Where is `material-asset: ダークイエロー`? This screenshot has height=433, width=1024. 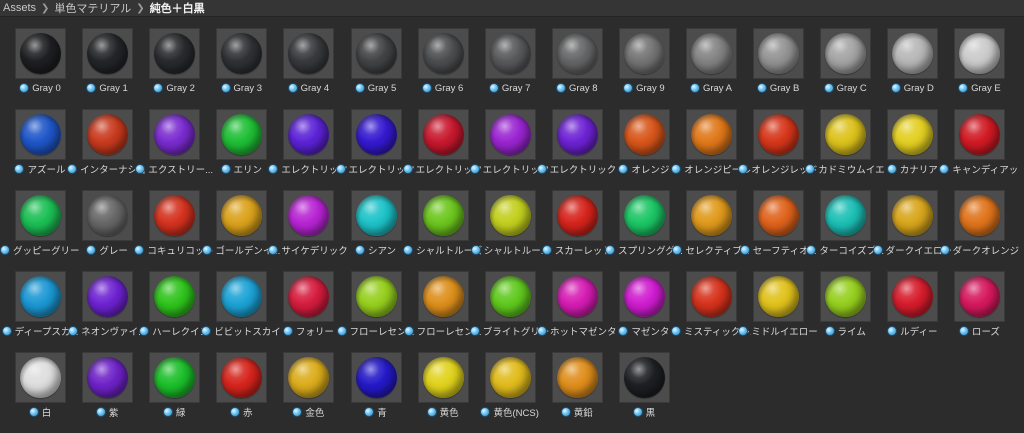 material-asset: ダークイエロー is located at coordinates (912, 229).